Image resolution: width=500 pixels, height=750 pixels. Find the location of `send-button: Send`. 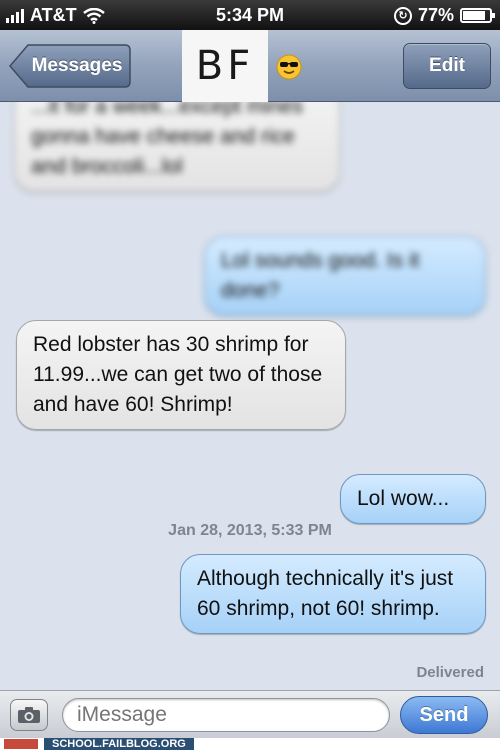

send-button: Send is located at coordinates (444, 715).